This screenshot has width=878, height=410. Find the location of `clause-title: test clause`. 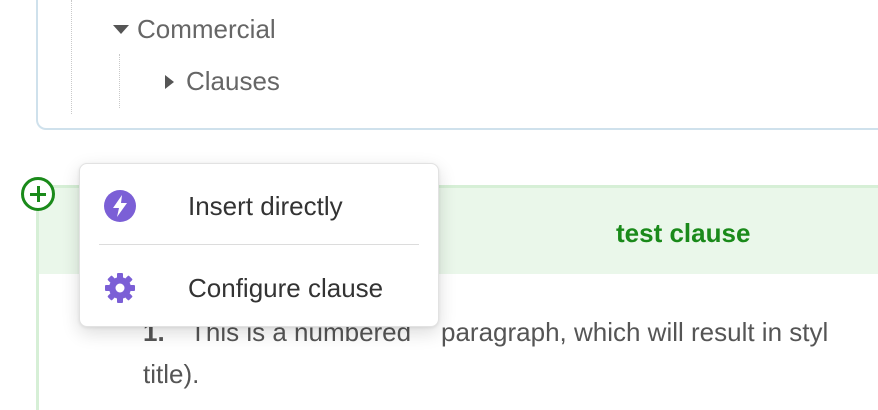

clause-title: test clause is located at coordinates (683, 233).